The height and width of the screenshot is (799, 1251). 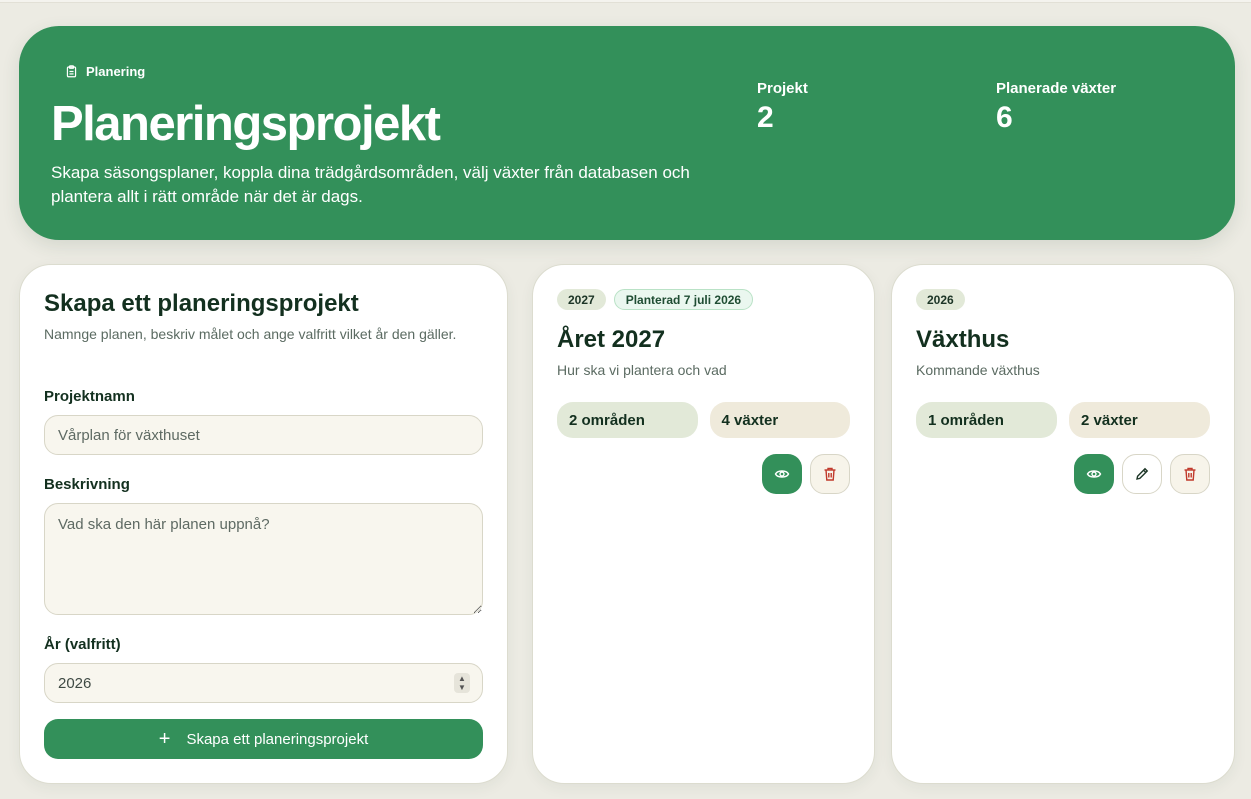 I want to click on project-chips: 2026, so click(x=1063, y=300).